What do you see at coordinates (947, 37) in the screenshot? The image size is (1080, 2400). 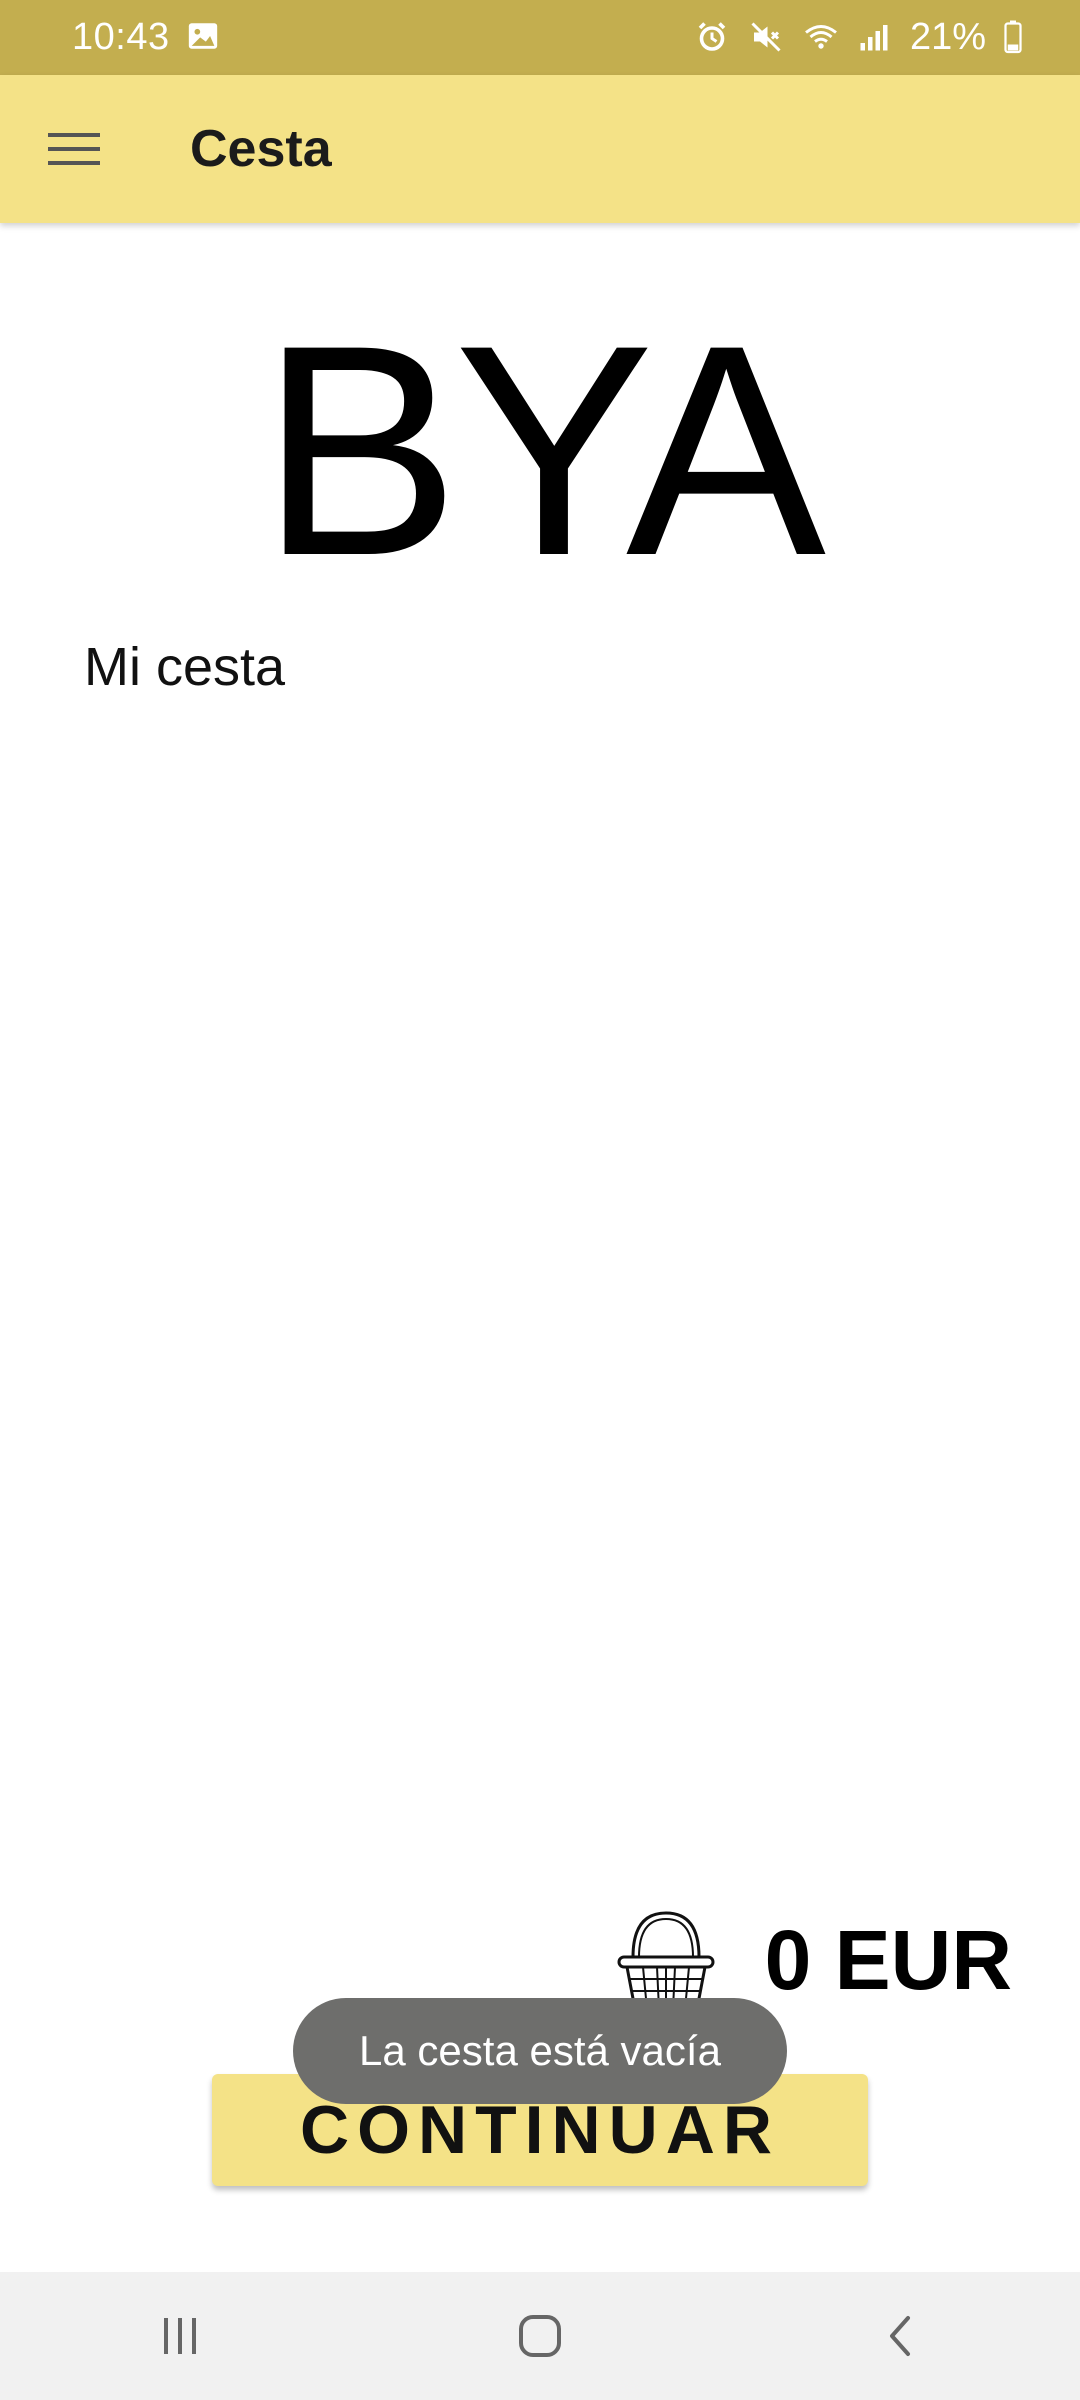 I see `battery-percentage: 21%` at bounding box center [947, 37].